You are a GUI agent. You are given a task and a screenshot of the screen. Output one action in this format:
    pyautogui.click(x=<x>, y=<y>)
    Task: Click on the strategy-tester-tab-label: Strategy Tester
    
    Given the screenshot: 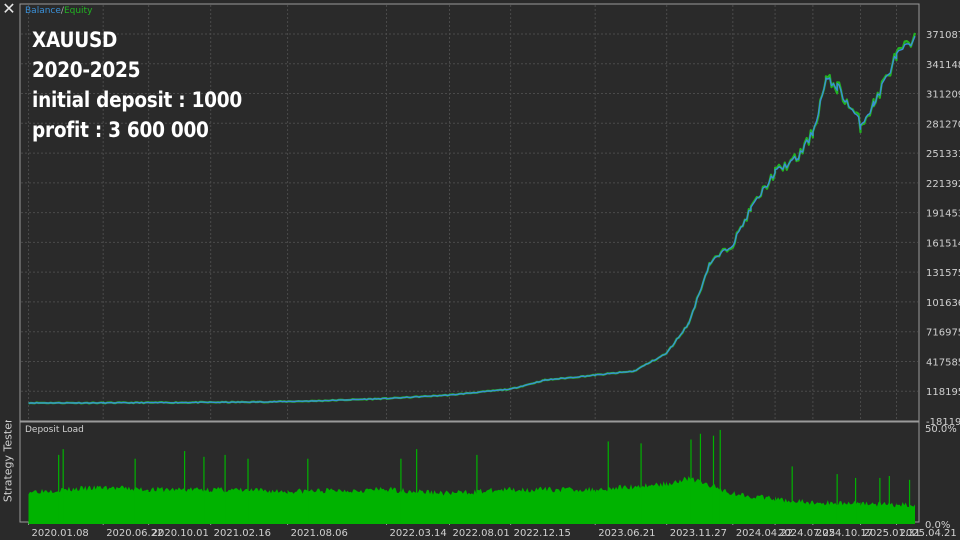 What is the action you would take?
    pyautogui.click(x=8, y=461)
    